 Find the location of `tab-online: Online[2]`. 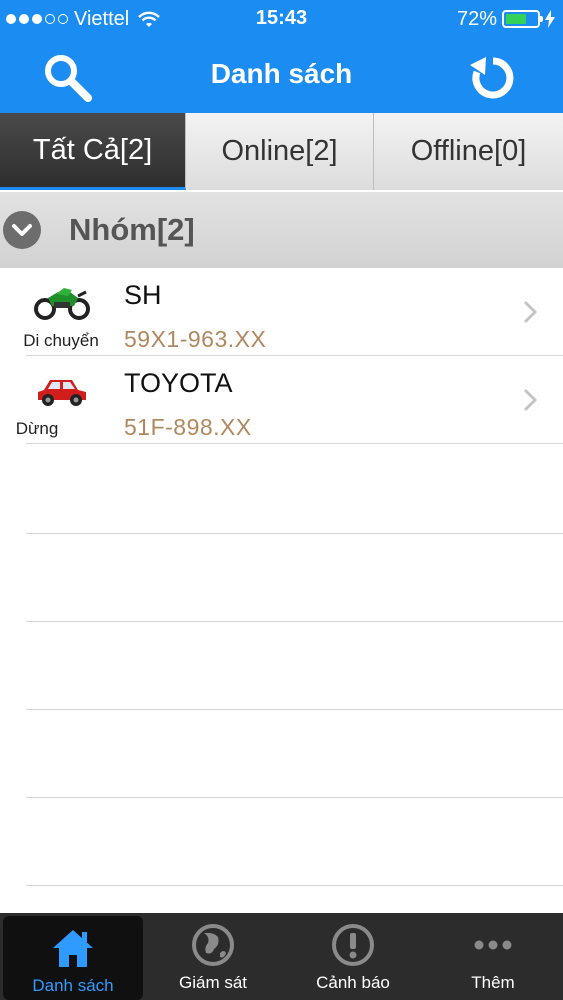

tab-online: Online[2] is located at coordinates (280, 151).